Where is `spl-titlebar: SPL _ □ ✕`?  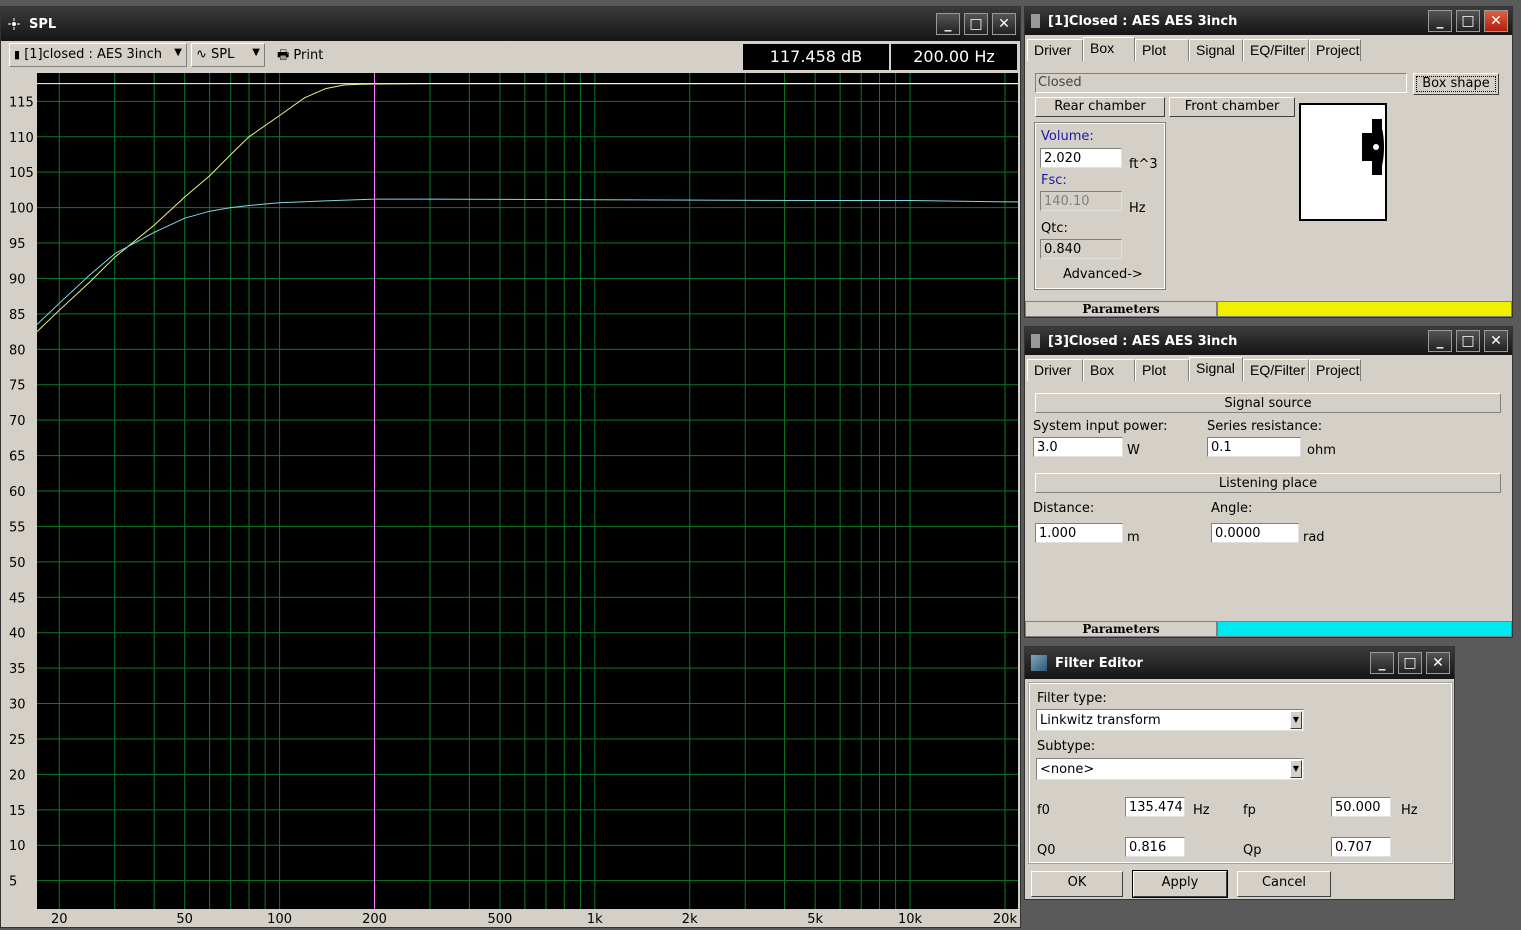
spl-titlebar: SPL _ □ ✕ is located at coordinates (510, 24).